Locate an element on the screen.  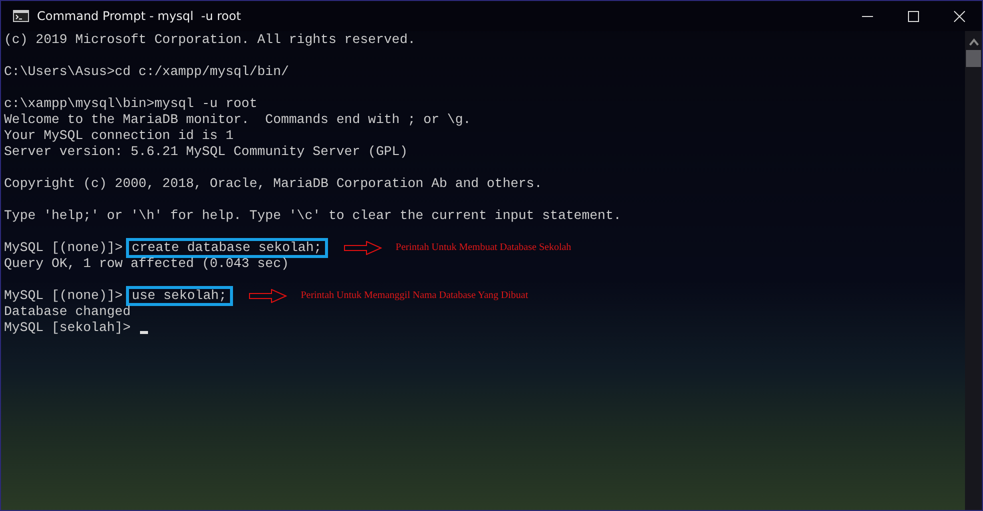
annotation-text: Perintah Untuk Memanggil Nama Database Yang Dibuat is located at coordinates (414, 296).